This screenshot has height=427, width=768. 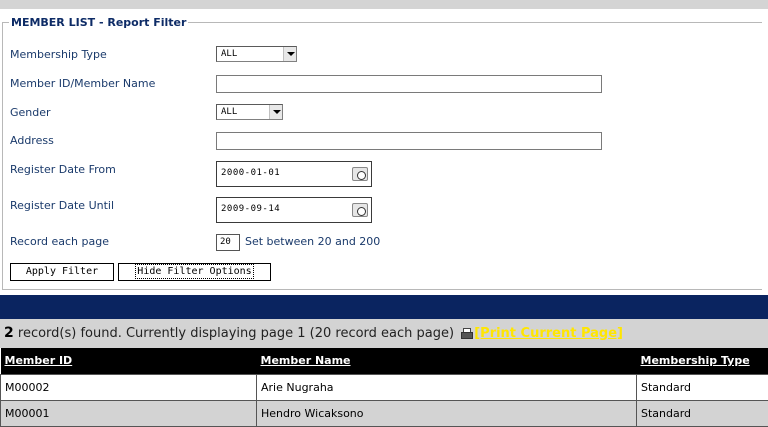 I want to click on printer-icon, so click(x=466, y=333).